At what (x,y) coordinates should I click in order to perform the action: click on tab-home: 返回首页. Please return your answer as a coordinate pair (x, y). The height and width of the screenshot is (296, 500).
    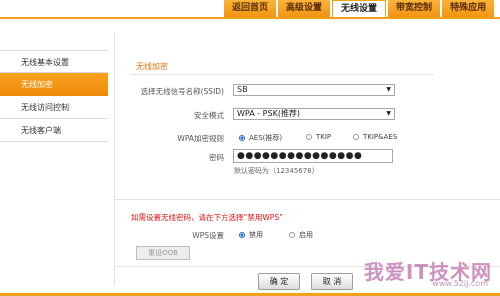
    Looking at the image, I should click on (250, 8).